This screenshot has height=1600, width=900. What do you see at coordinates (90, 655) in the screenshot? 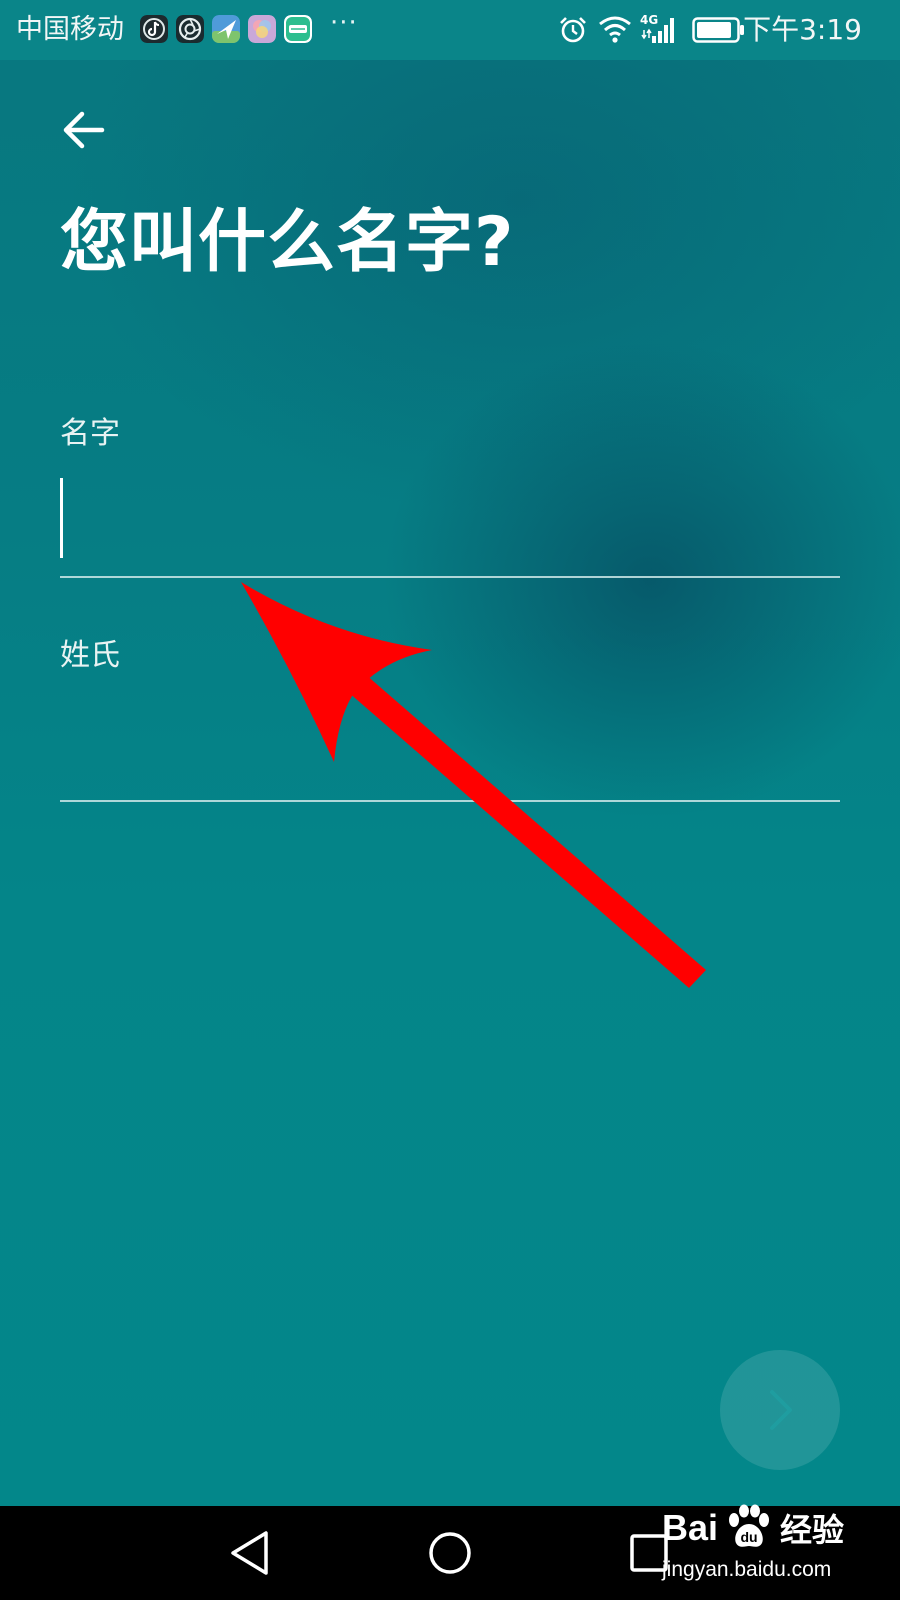
I see `last-name-label: 姓氏` at bounding box center [90, 655].